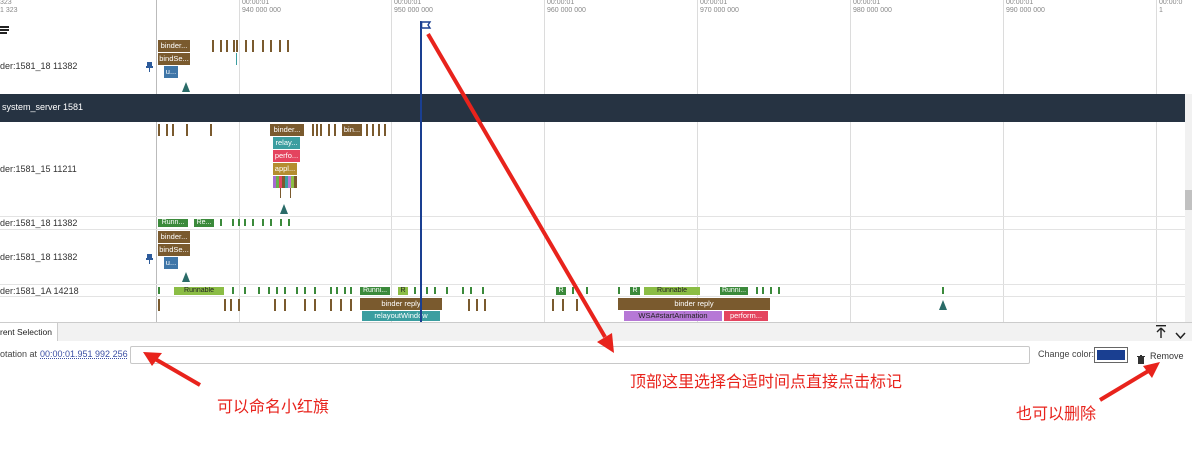 This screenshot has height=457, width=1192. What do you see at coordinates (273, 407) in the screenshot?
I see `annotation-text-left: 可以命名小红旗` at bounding box center [273, 407].